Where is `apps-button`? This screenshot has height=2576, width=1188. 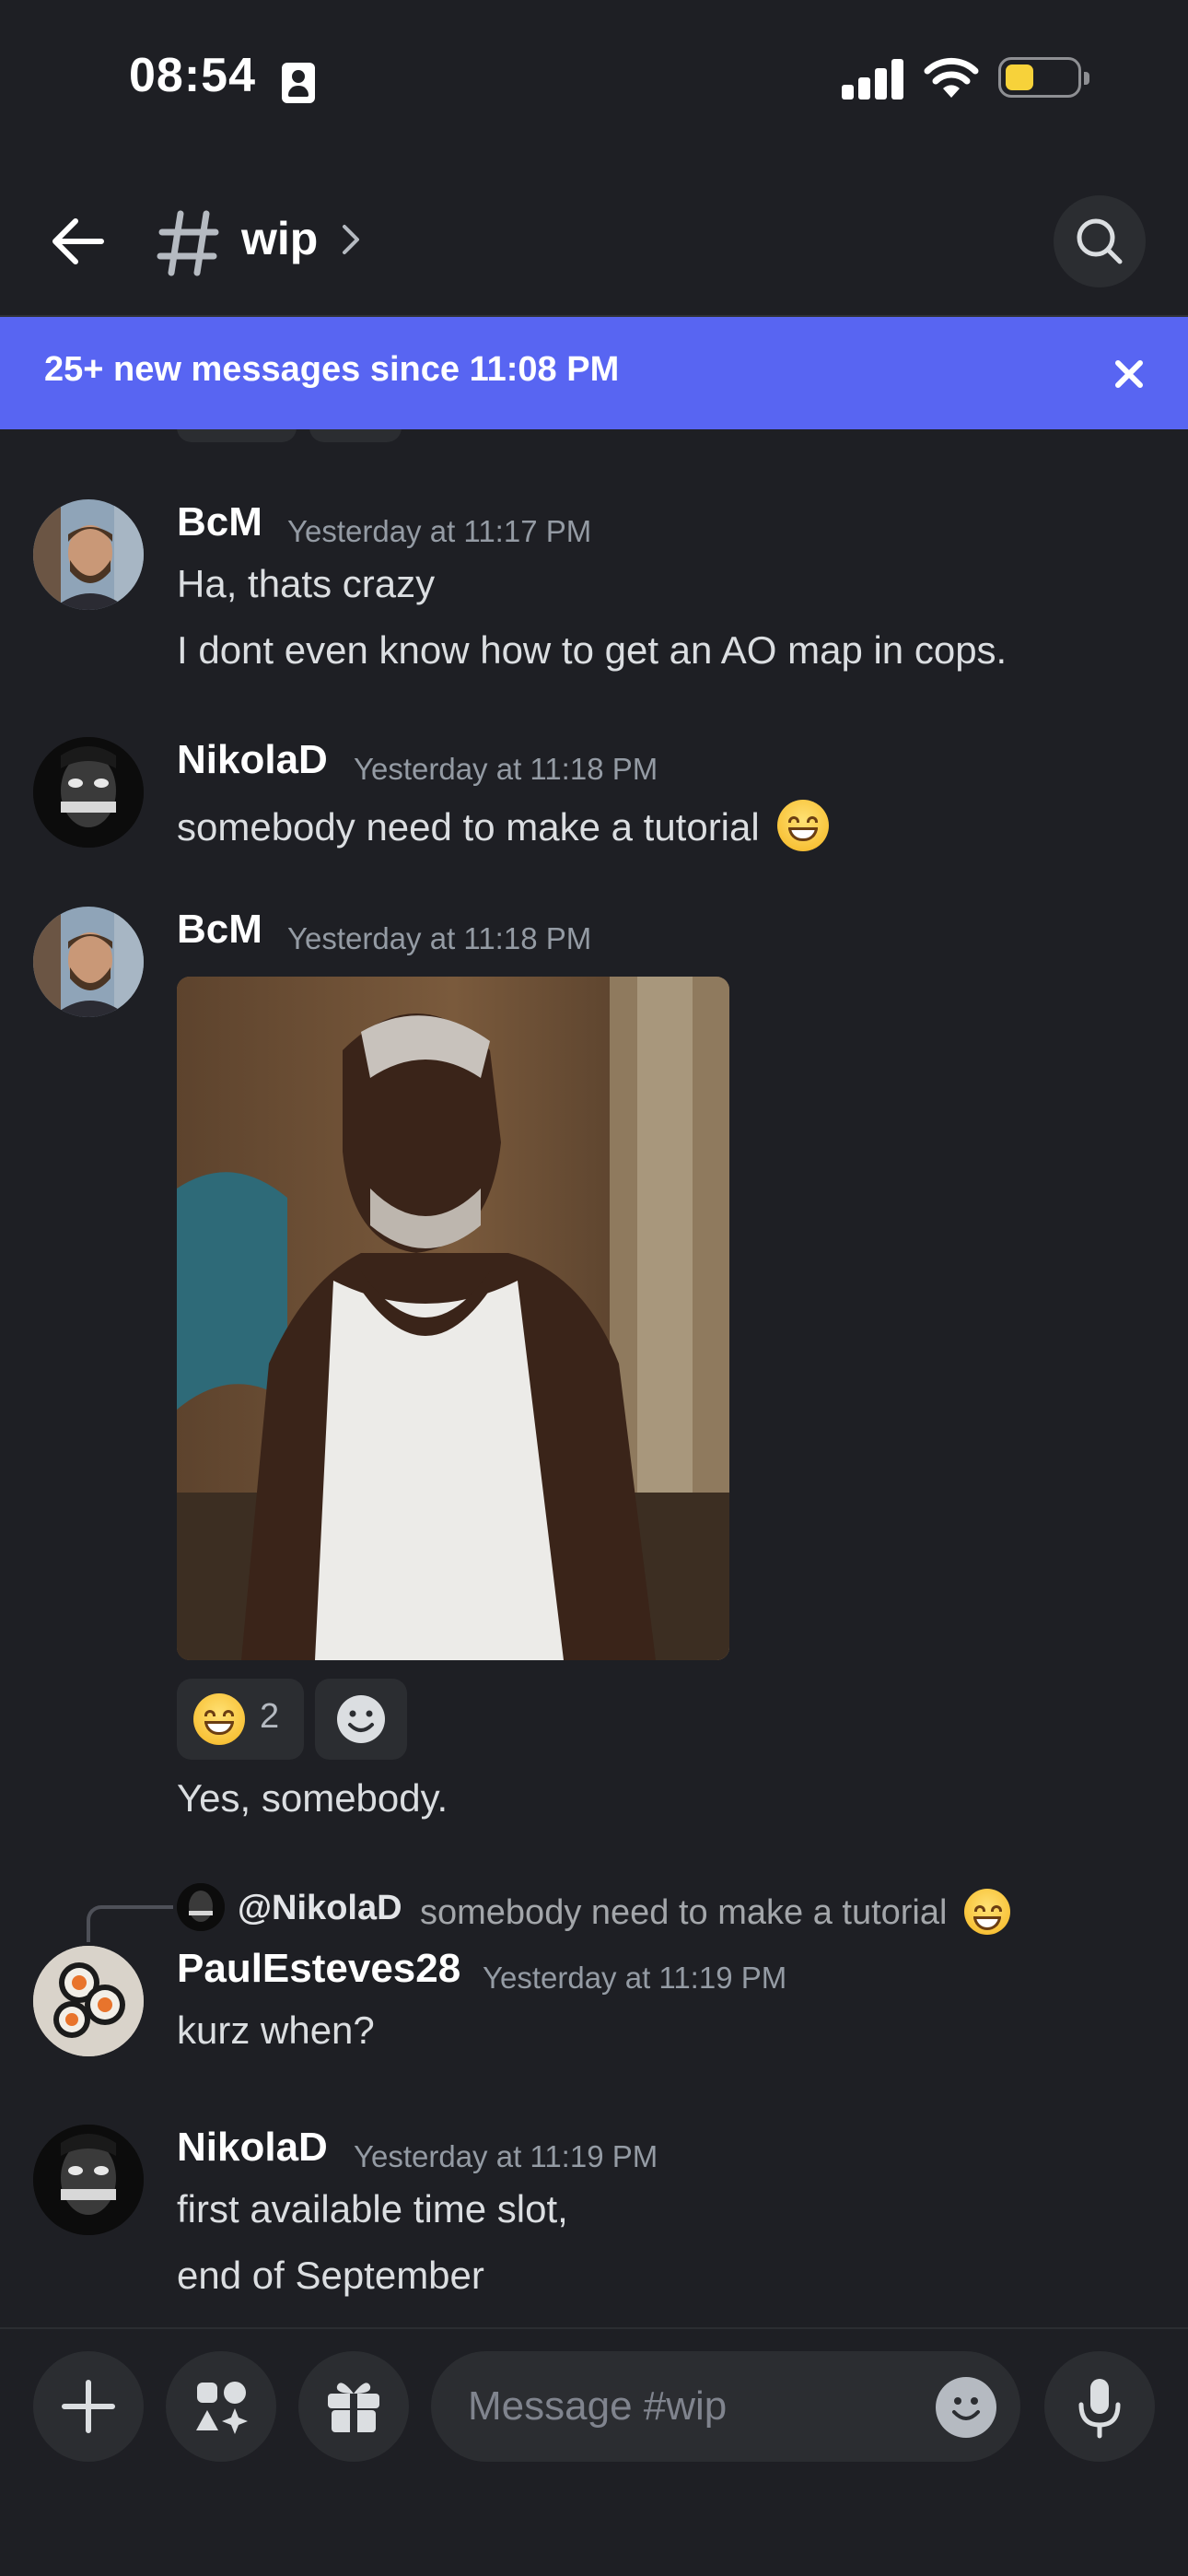 apps-button is located at coordinates (221, 2406).